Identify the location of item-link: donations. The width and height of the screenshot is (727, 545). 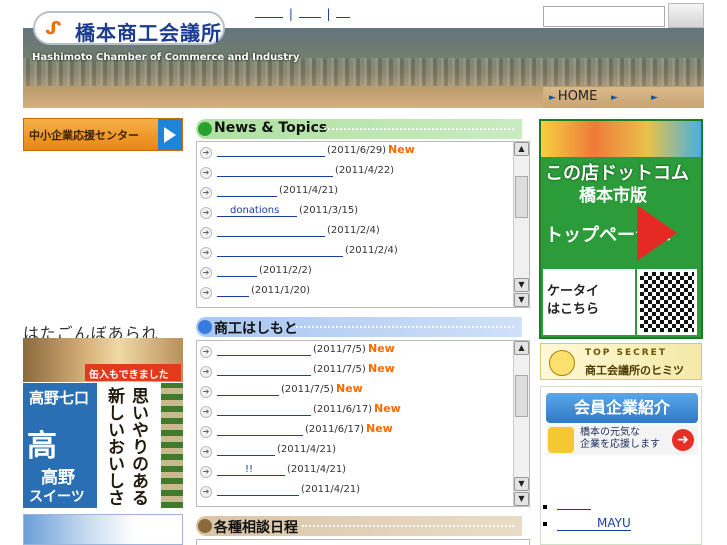
(257, 211).